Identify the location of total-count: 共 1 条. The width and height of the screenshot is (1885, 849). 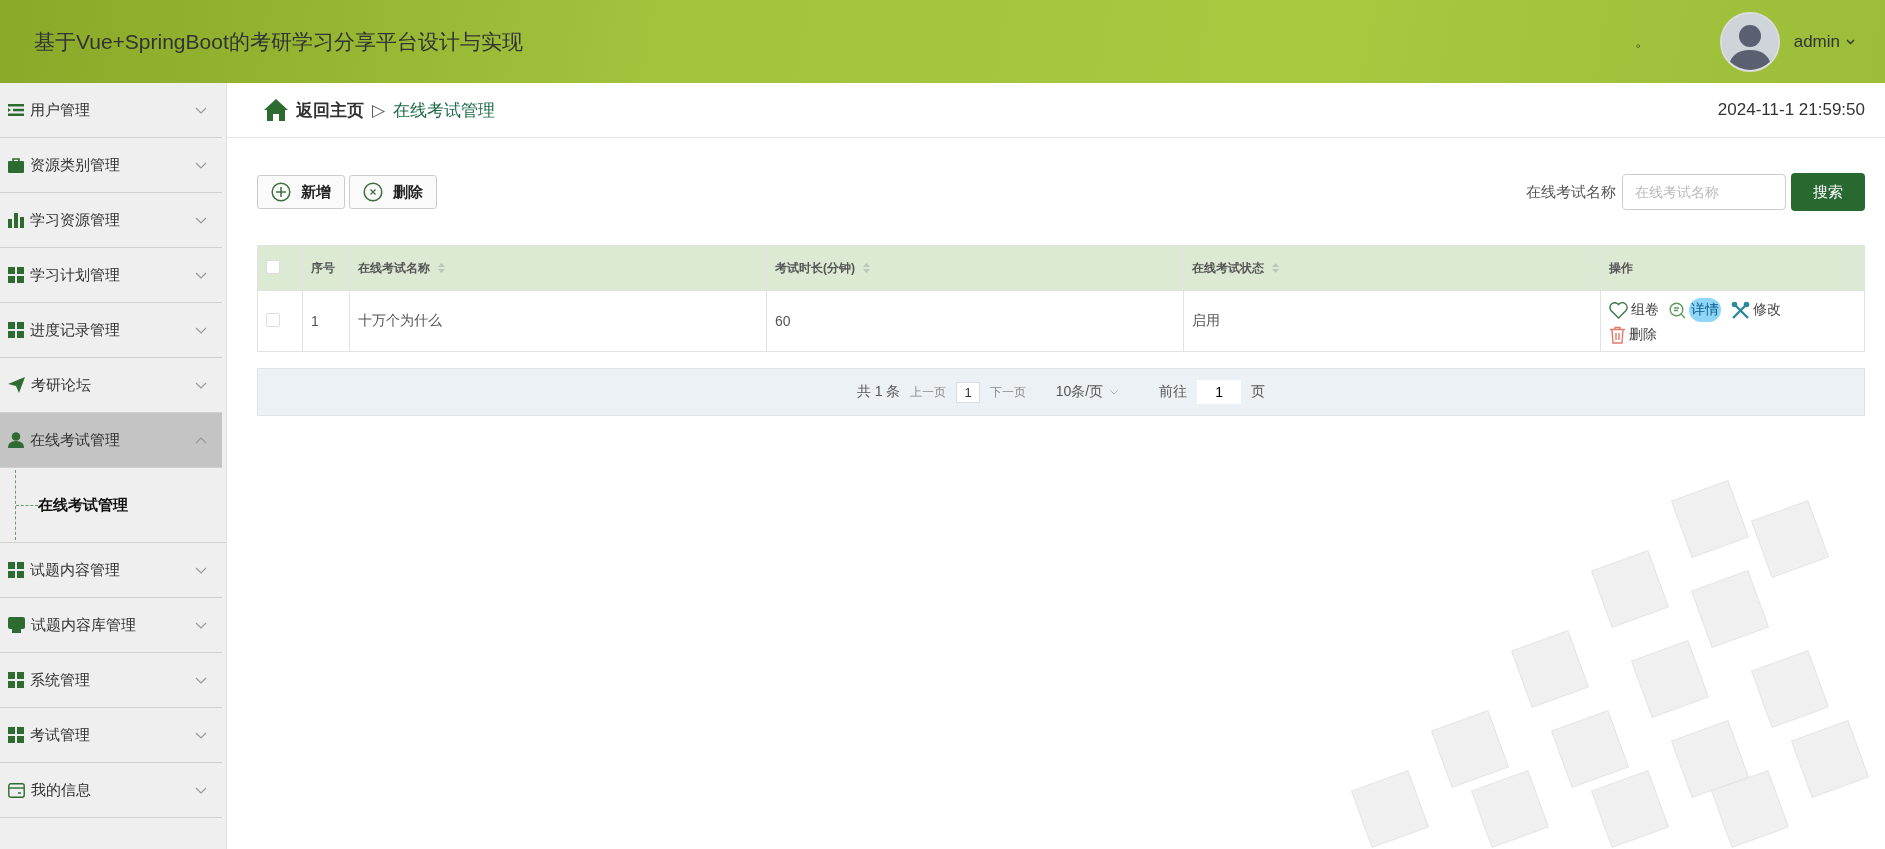
(878, 392).